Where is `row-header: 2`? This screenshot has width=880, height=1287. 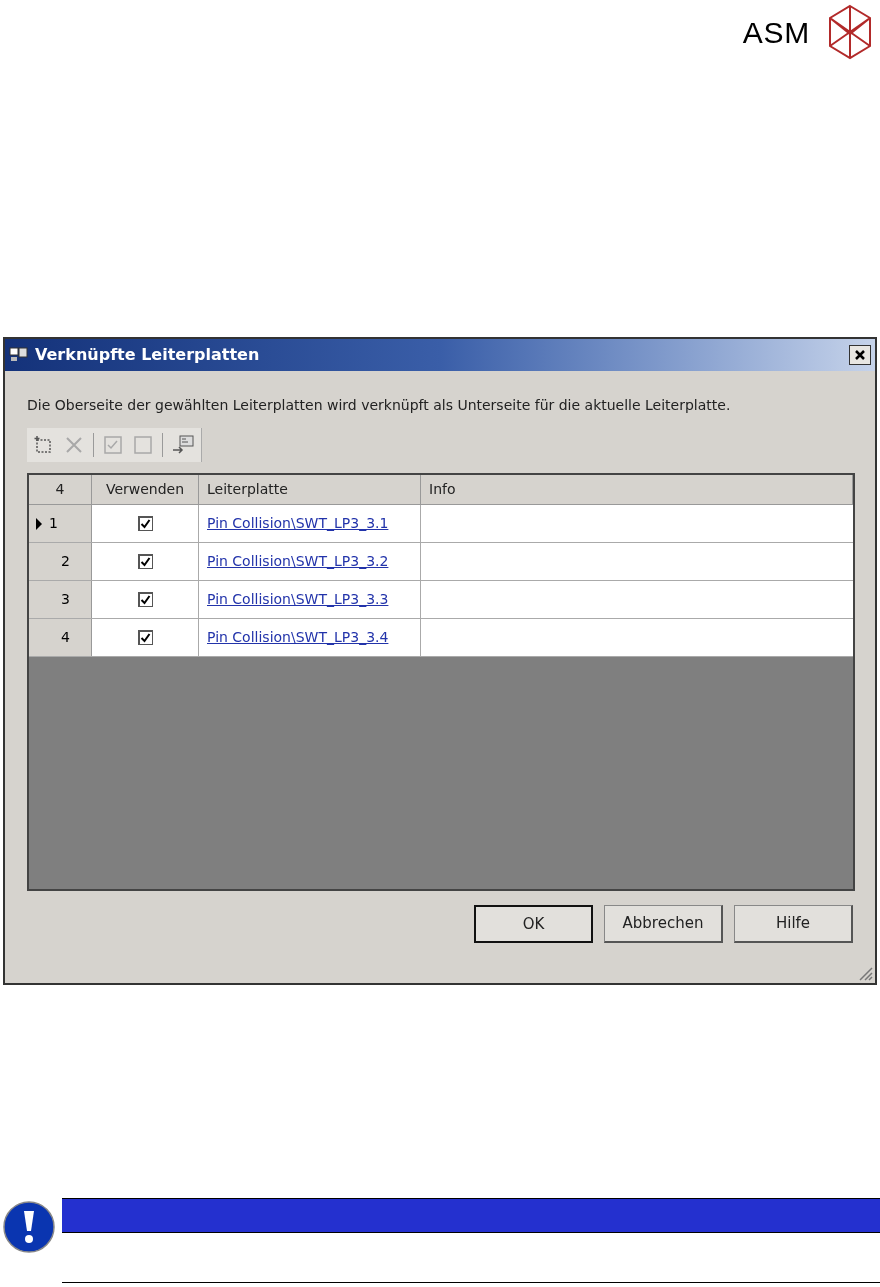
row-header: 2 is located at coordinates (60, 561).